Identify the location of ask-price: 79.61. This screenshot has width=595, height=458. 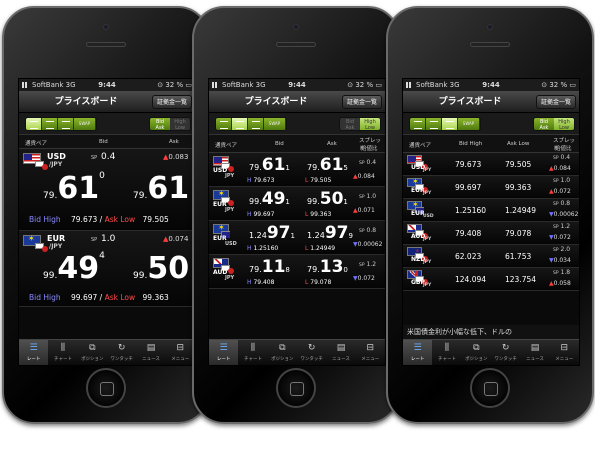
(161, 188).